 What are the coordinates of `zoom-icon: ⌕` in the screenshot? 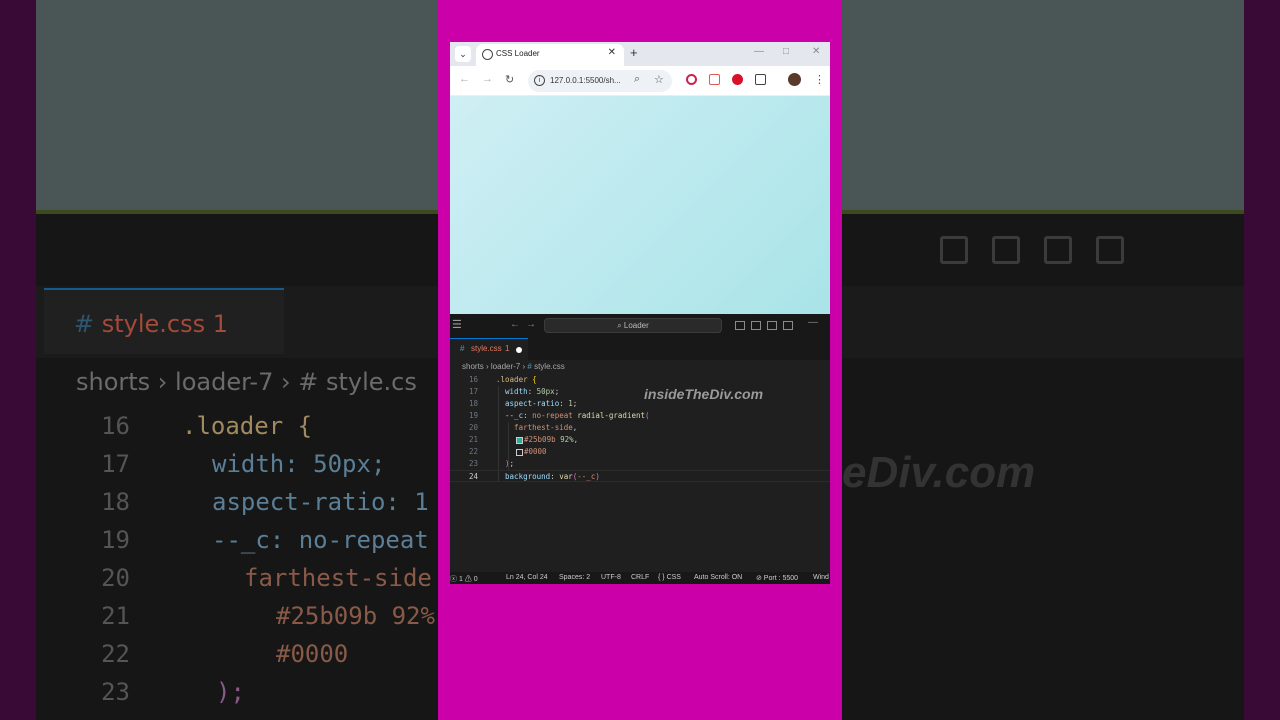 It's located at (637, 79).